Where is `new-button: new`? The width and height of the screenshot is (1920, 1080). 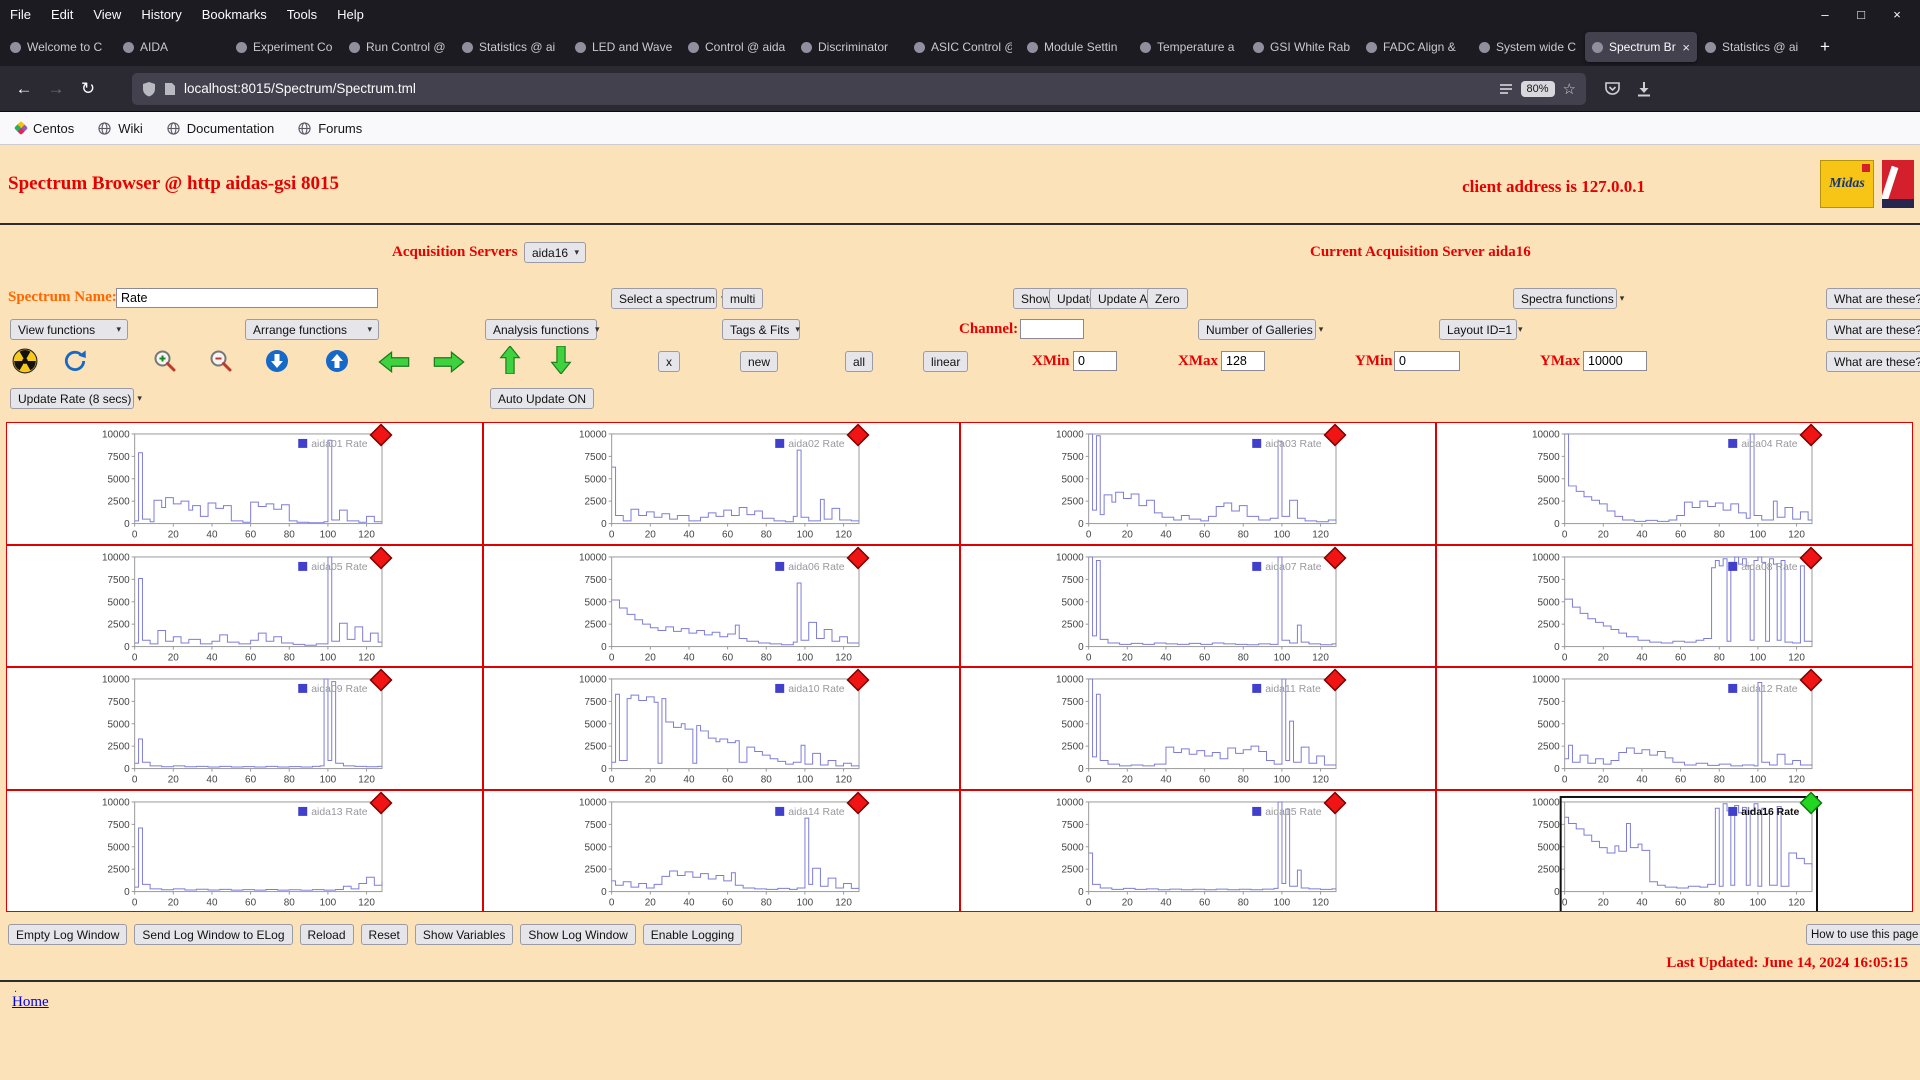 new-button: new is located at coordinates (759, 361).